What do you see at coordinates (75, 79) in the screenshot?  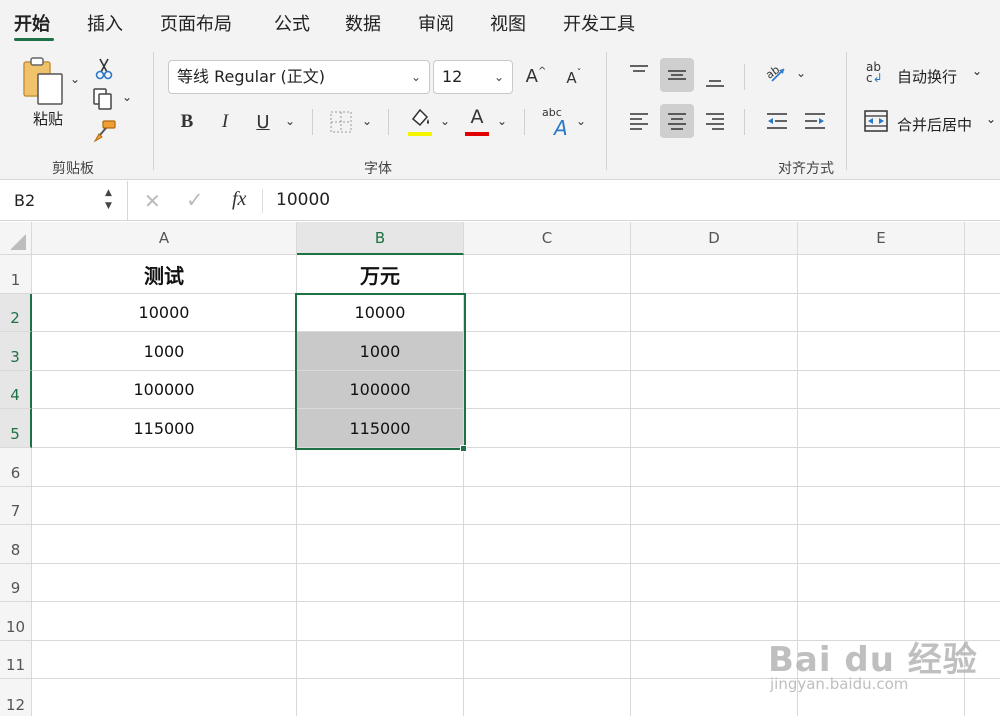 I see `paste-chevron-down-icon: ⌄` at bounding box center [75, 79].